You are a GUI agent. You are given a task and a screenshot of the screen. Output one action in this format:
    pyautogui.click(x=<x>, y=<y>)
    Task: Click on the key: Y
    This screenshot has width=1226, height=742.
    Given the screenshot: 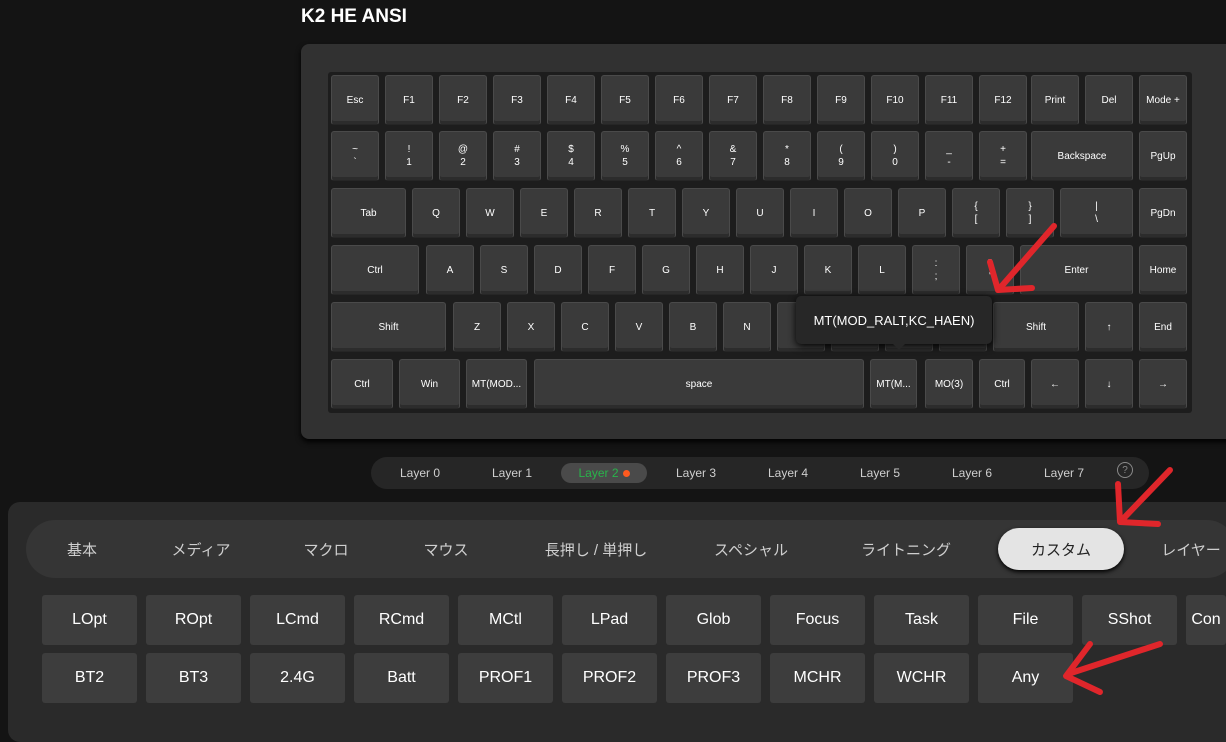 What is the action you would take?
    pyautogui.click(x=706, y=213)
    